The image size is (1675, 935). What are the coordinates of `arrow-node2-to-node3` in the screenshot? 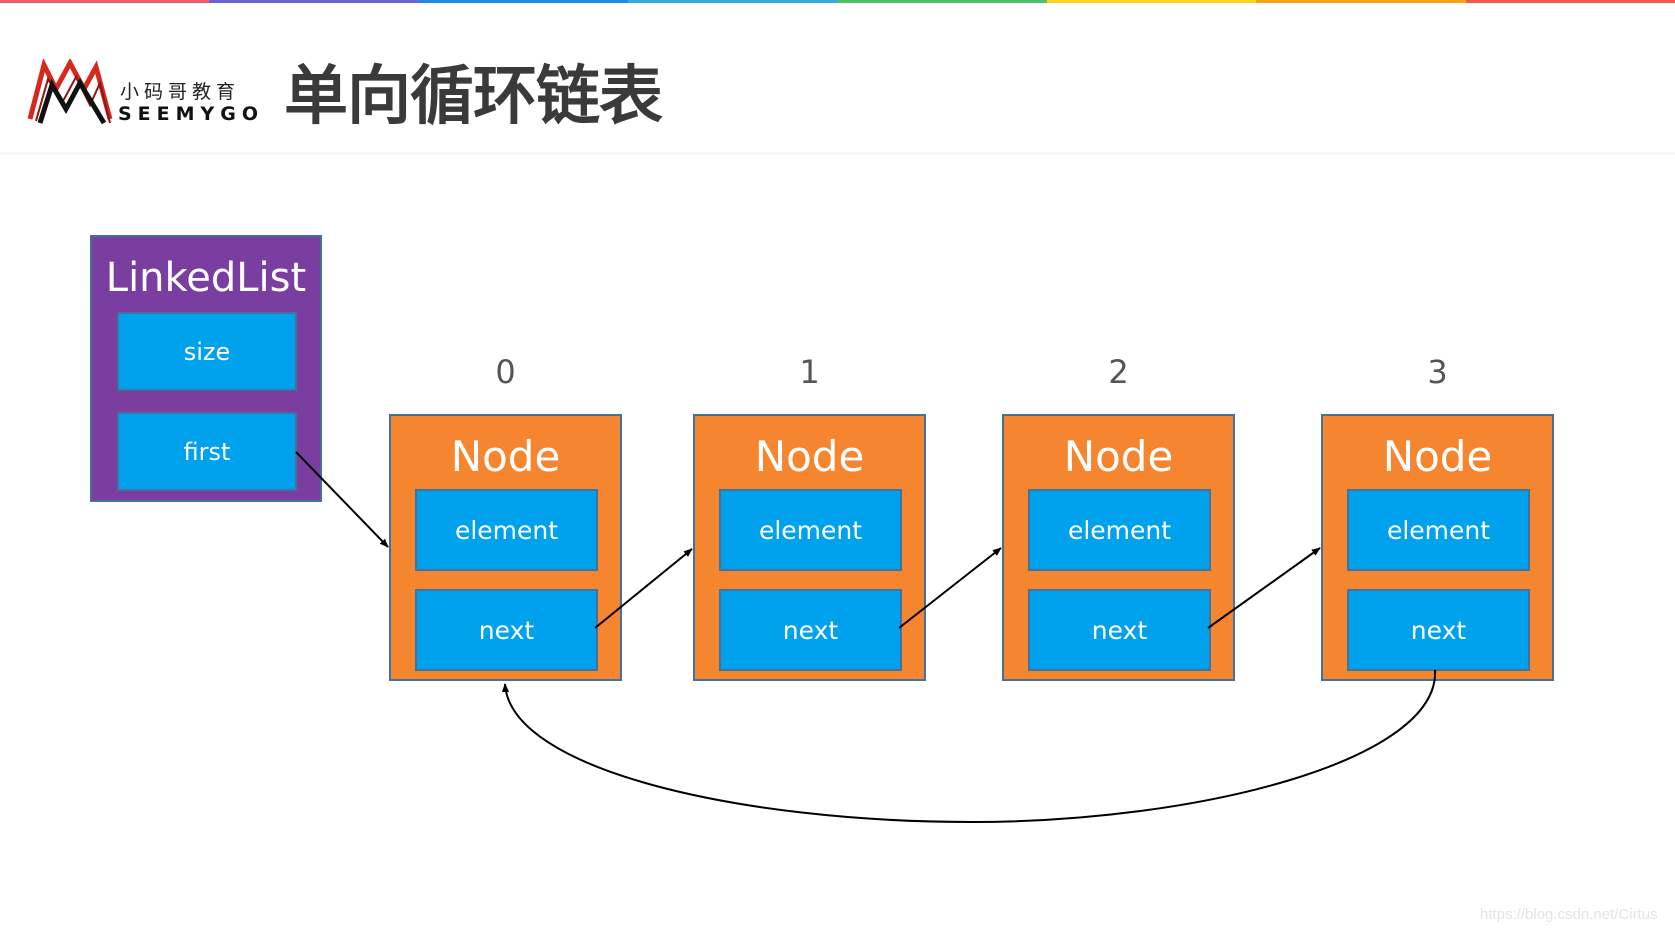 It's located at (1264, 588).